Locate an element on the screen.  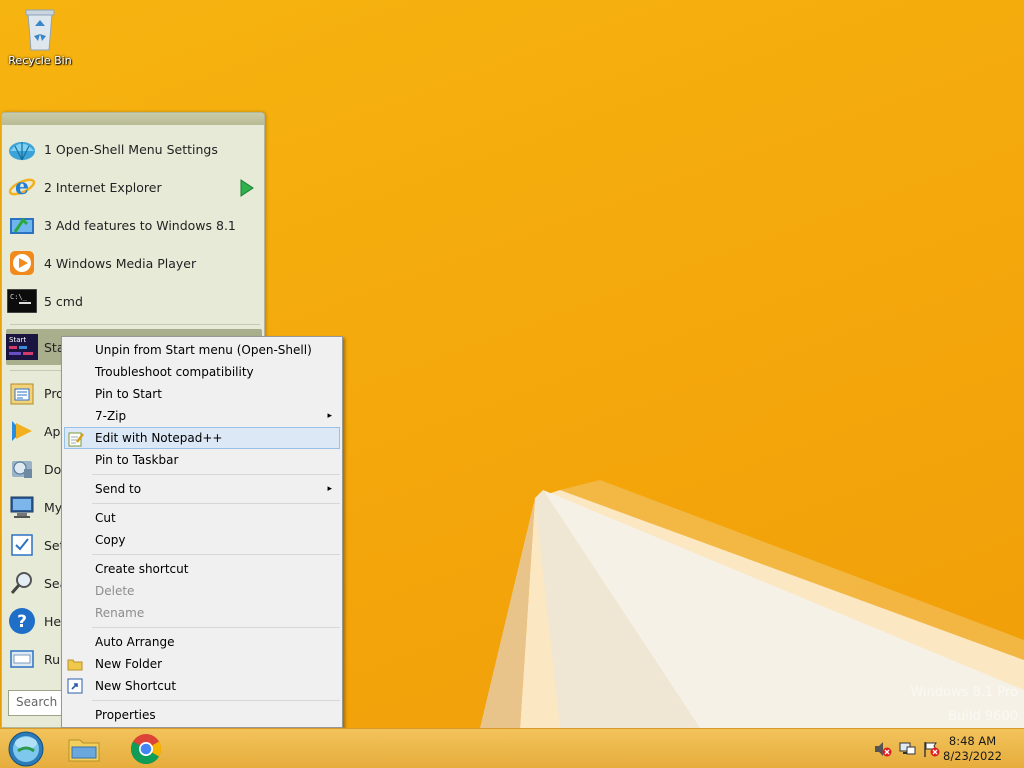
ctx-item-label: Copy is located at coordinates (110, 540).